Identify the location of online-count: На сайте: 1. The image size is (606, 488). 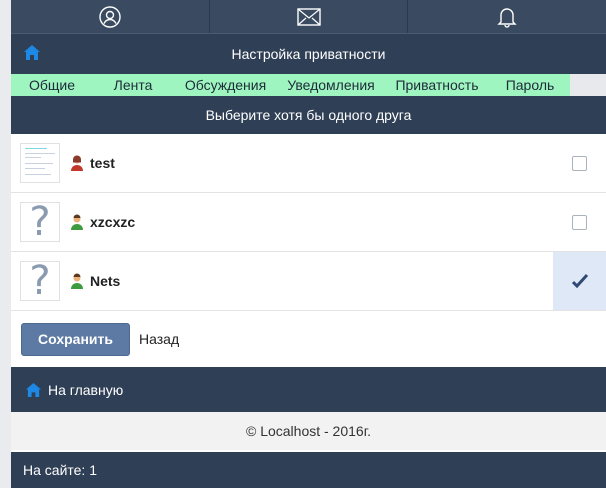
(308, 470).